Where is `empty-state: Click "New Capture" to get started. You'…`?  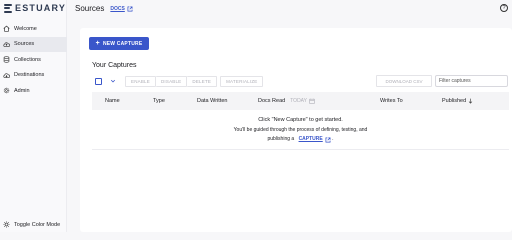 empty-state: Click "New Capture" to get started. You'… is located at coordinates (300, 130).